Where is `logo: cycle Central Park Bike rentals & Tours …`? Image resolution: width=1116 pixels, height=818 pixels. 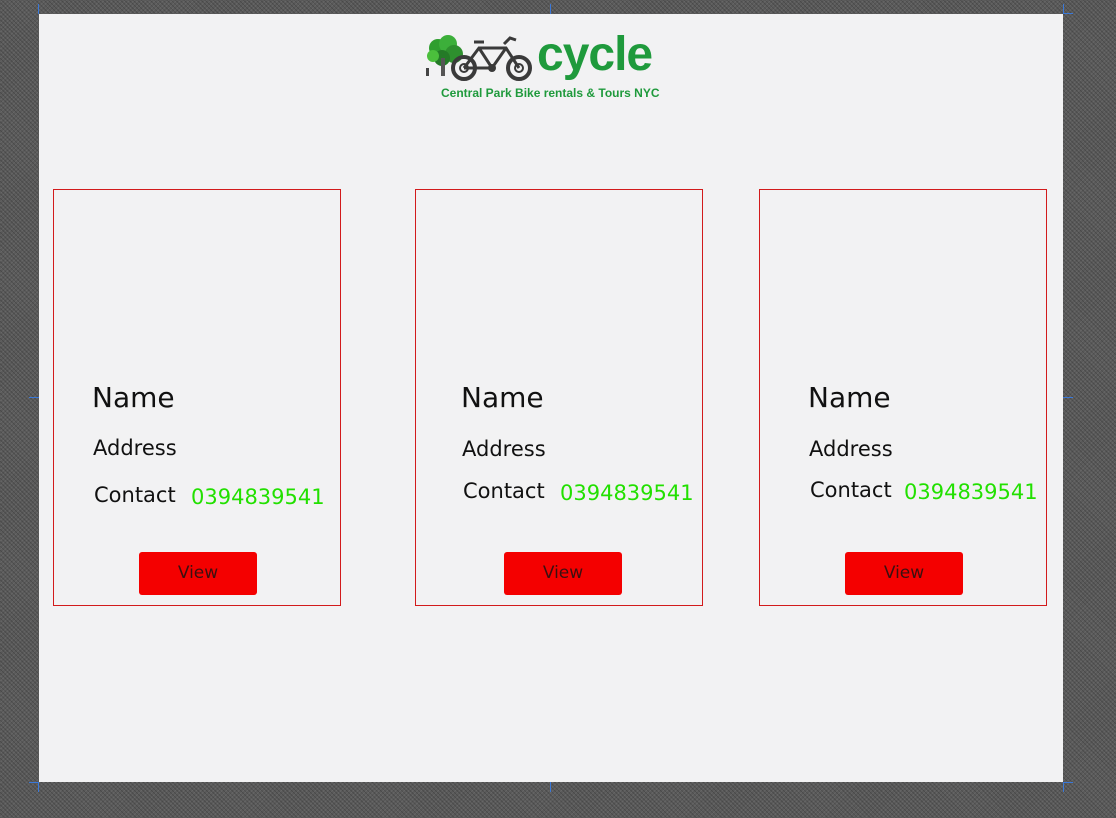
logo: cycle Central Park Bike rentals & Tours … is located at coordinates (548, 66).